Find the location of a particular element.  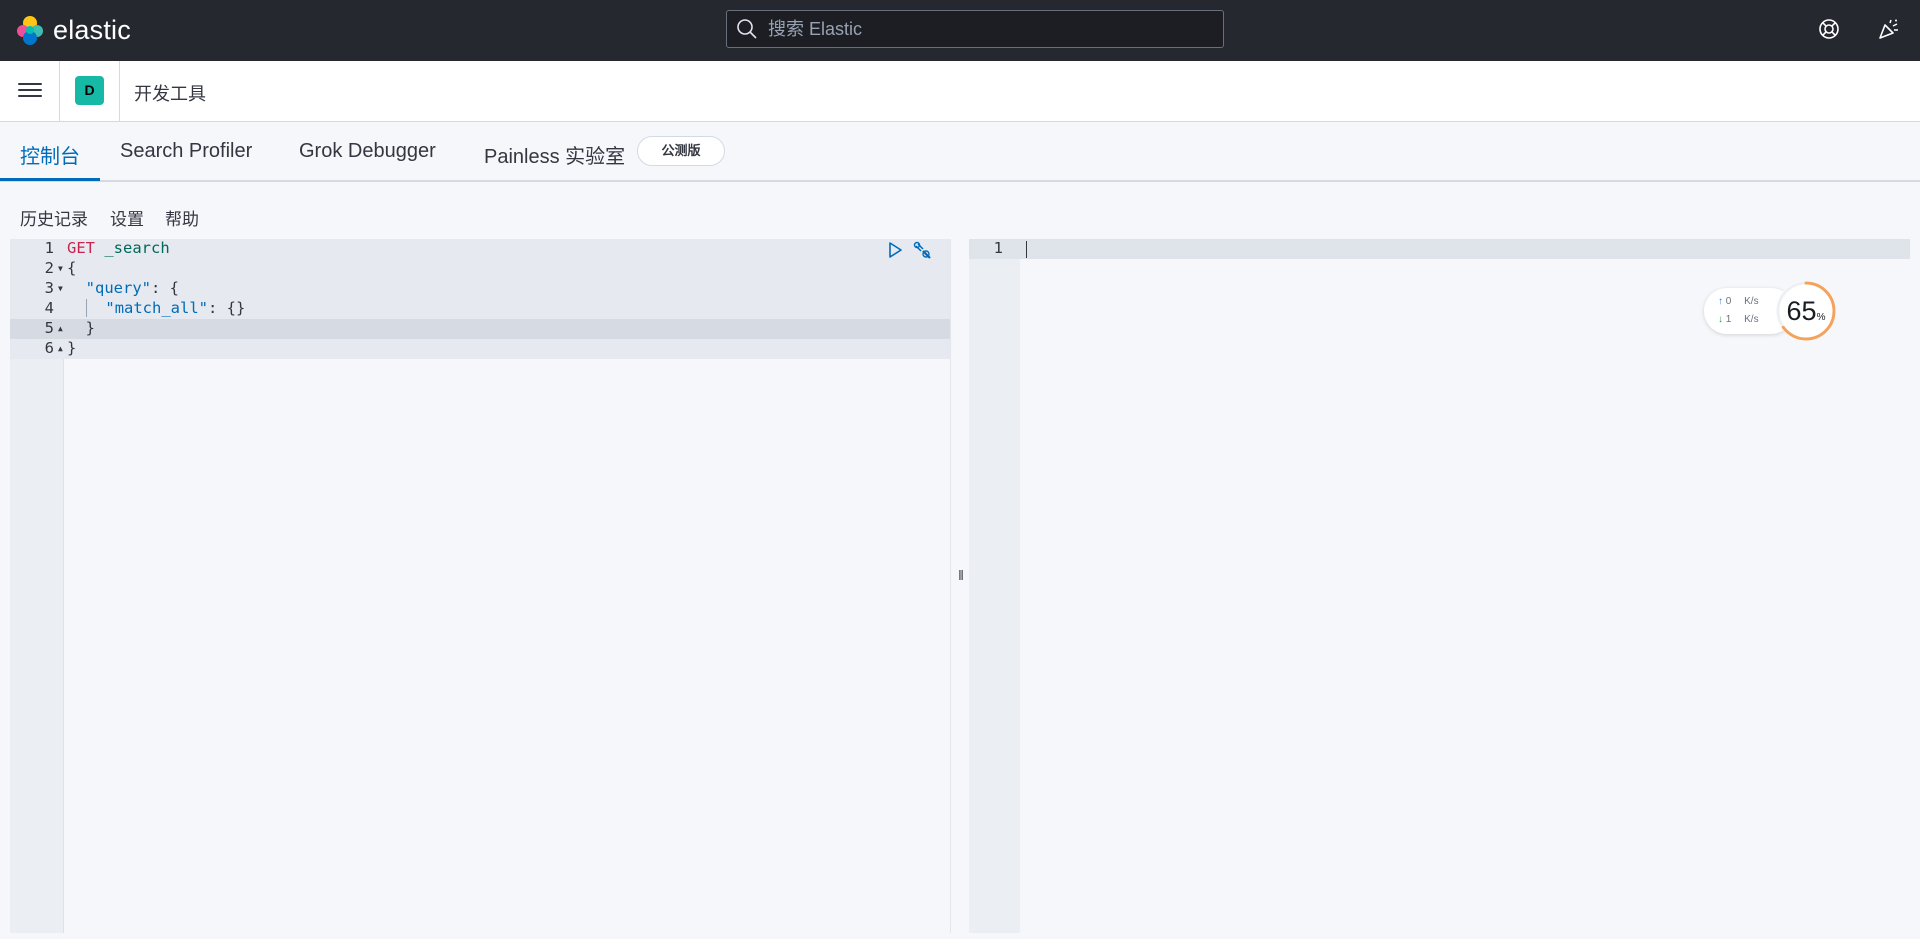

tab-console: 控制台 is located at coordinates (50, 154).